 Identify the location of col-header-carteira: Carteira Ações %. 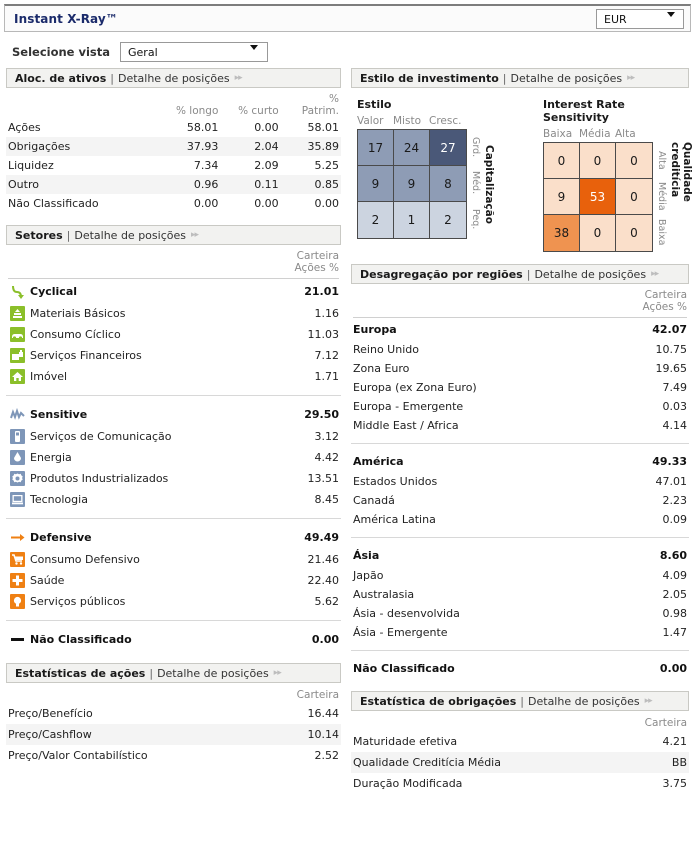
(186, 262).